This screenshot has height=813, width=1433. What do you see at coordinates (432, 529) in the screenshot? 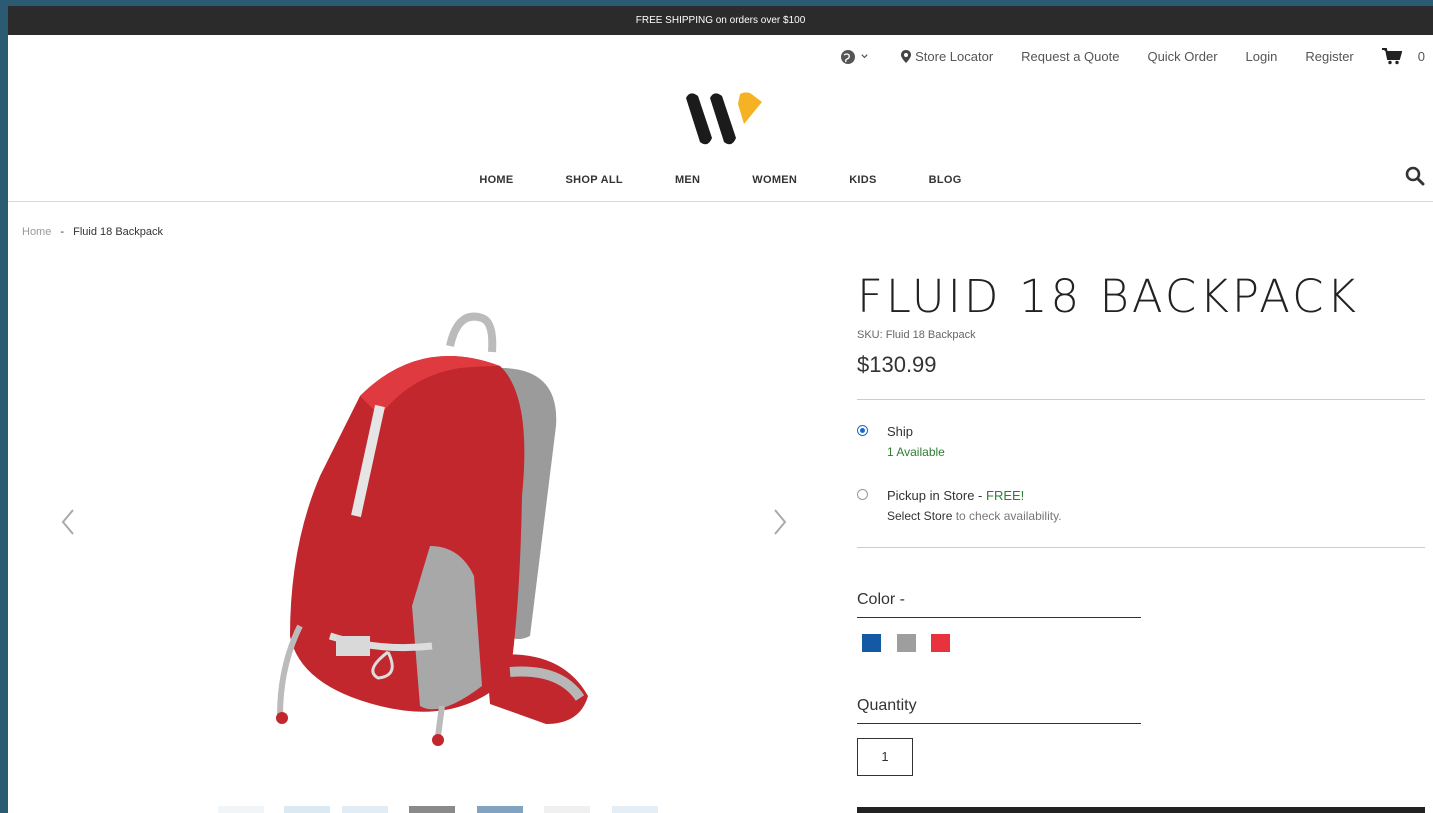
I see `product-image` at bounding box center [432, 529].